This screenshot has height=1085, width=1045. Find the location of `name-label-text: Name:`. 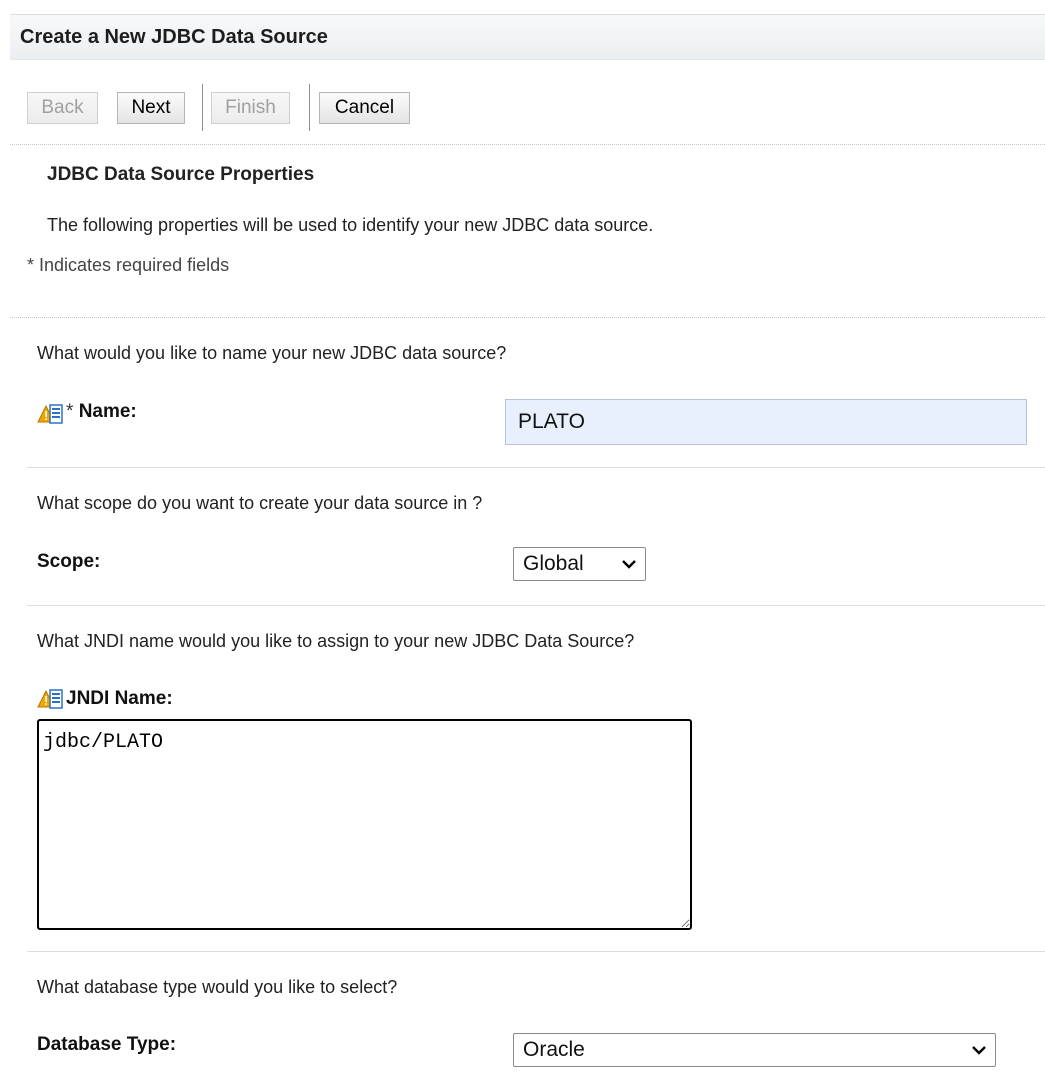

name-label-text: Name: is located at coordinates (107, 411).